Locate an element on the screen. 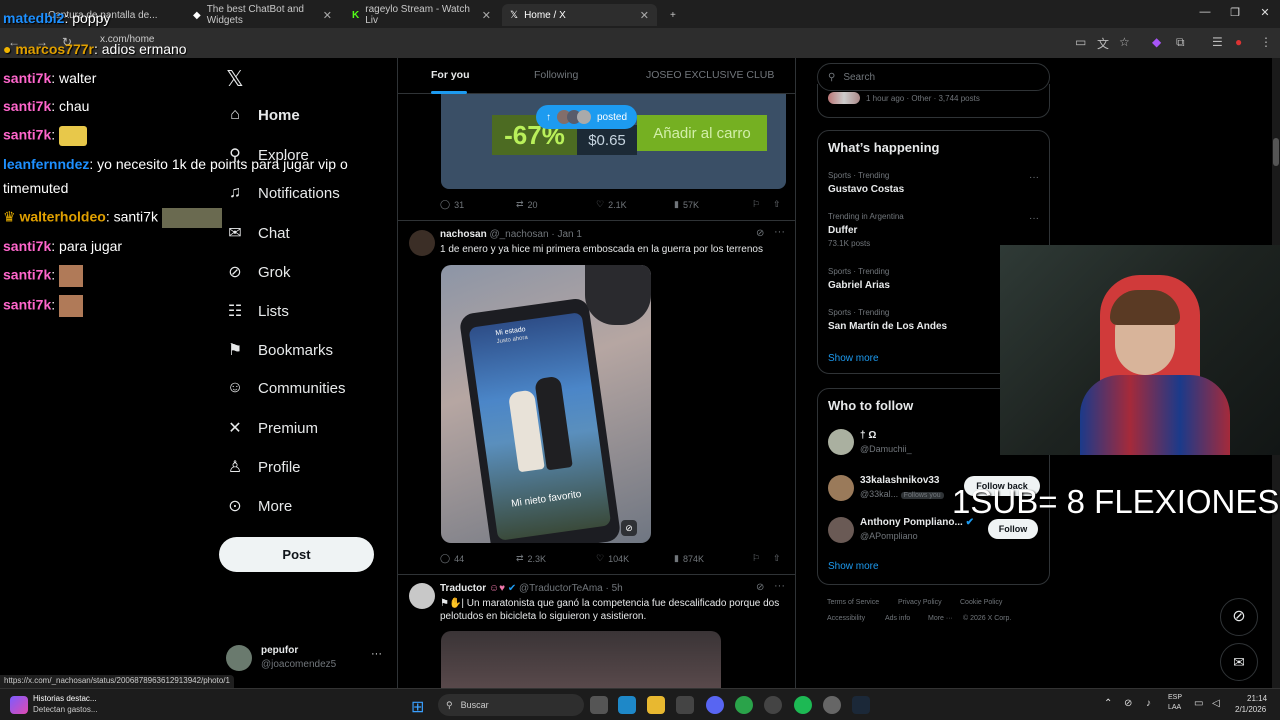  chevron-up-icon: ⌃ is located at coordinates (1108, 703).